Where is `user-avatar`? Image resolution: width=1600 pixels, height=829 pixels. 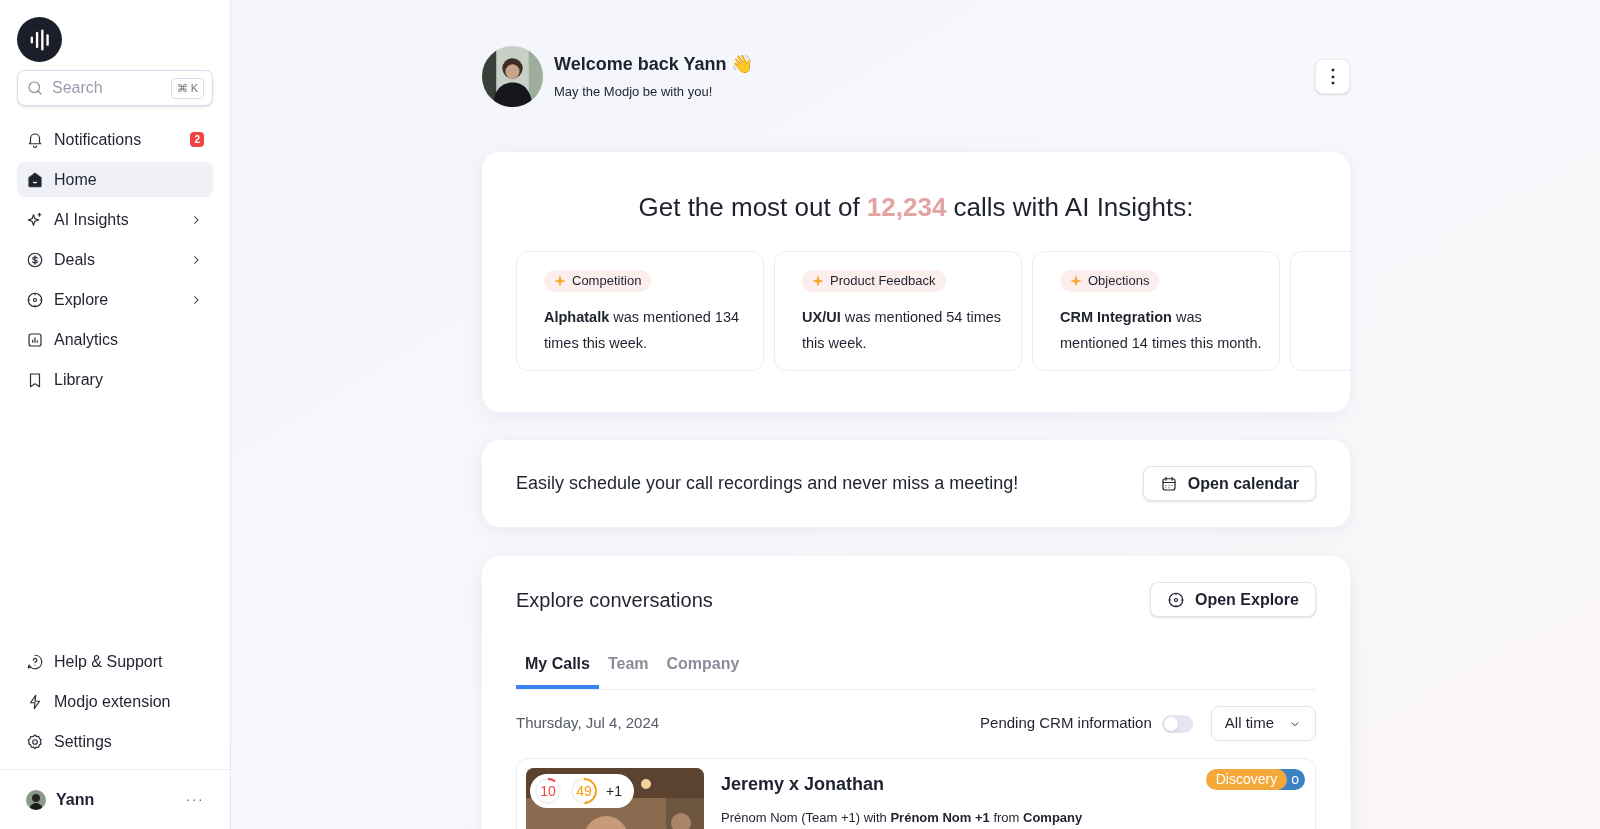 user-avatar is located at coordinates (36, 799).